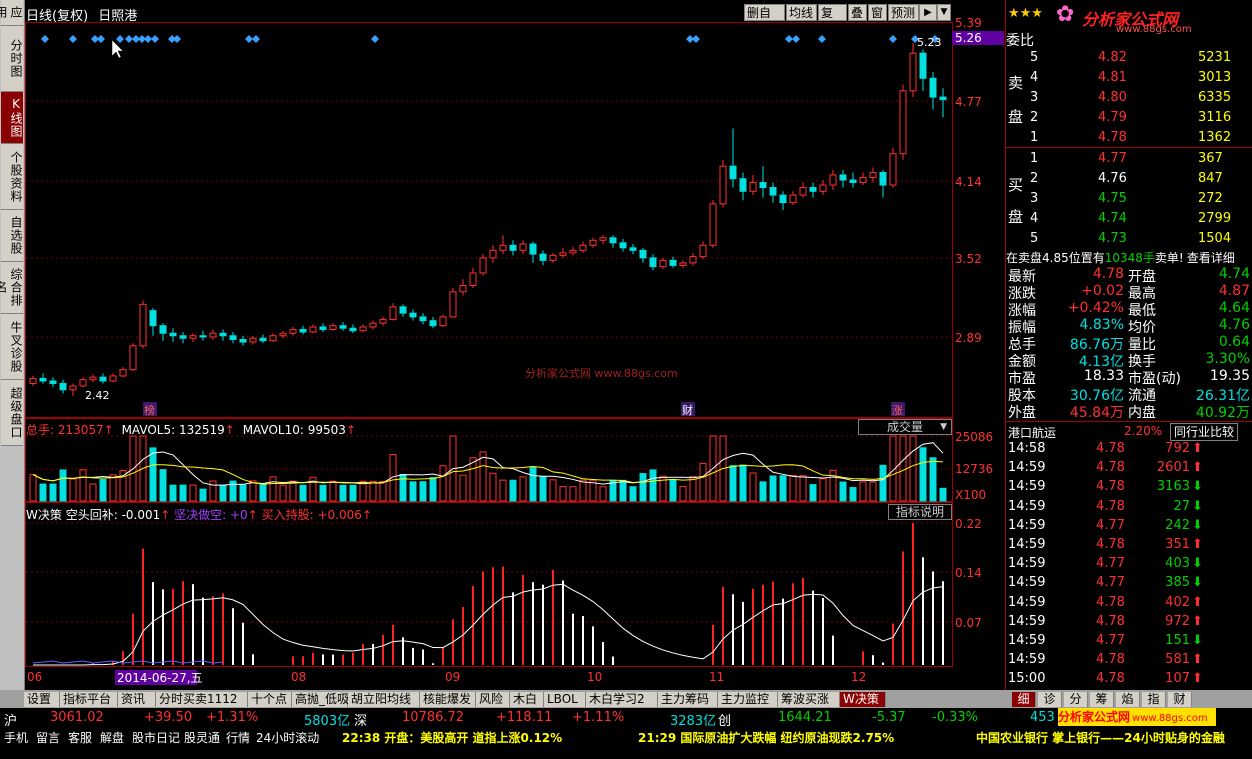 Image resolution: width=1252 pixels, height=759 pixels. I want to click on bottom-tab: LBOL, so click(565, 699).